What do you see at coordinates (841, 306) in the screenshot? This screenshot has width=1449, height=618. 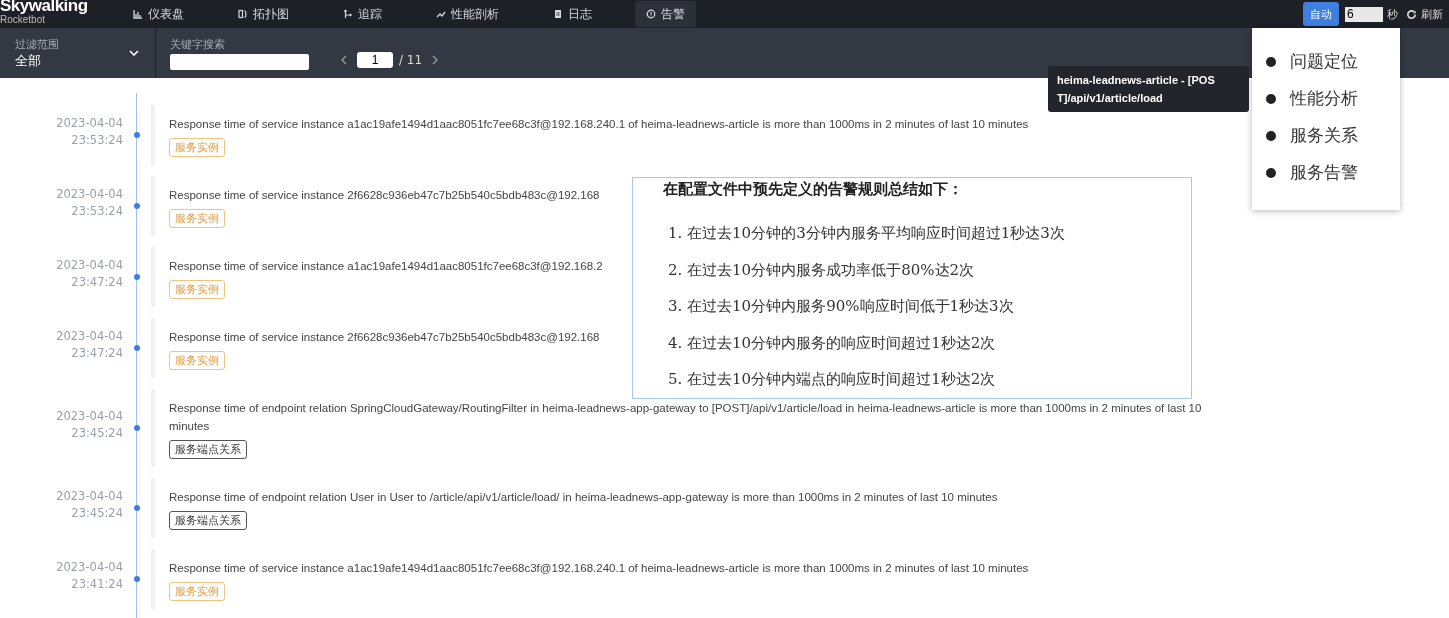 I see `rule-item: 3. 在过去10分钟内服务90%响应时间低于1秒达3次` at bounding box center [841, 306].